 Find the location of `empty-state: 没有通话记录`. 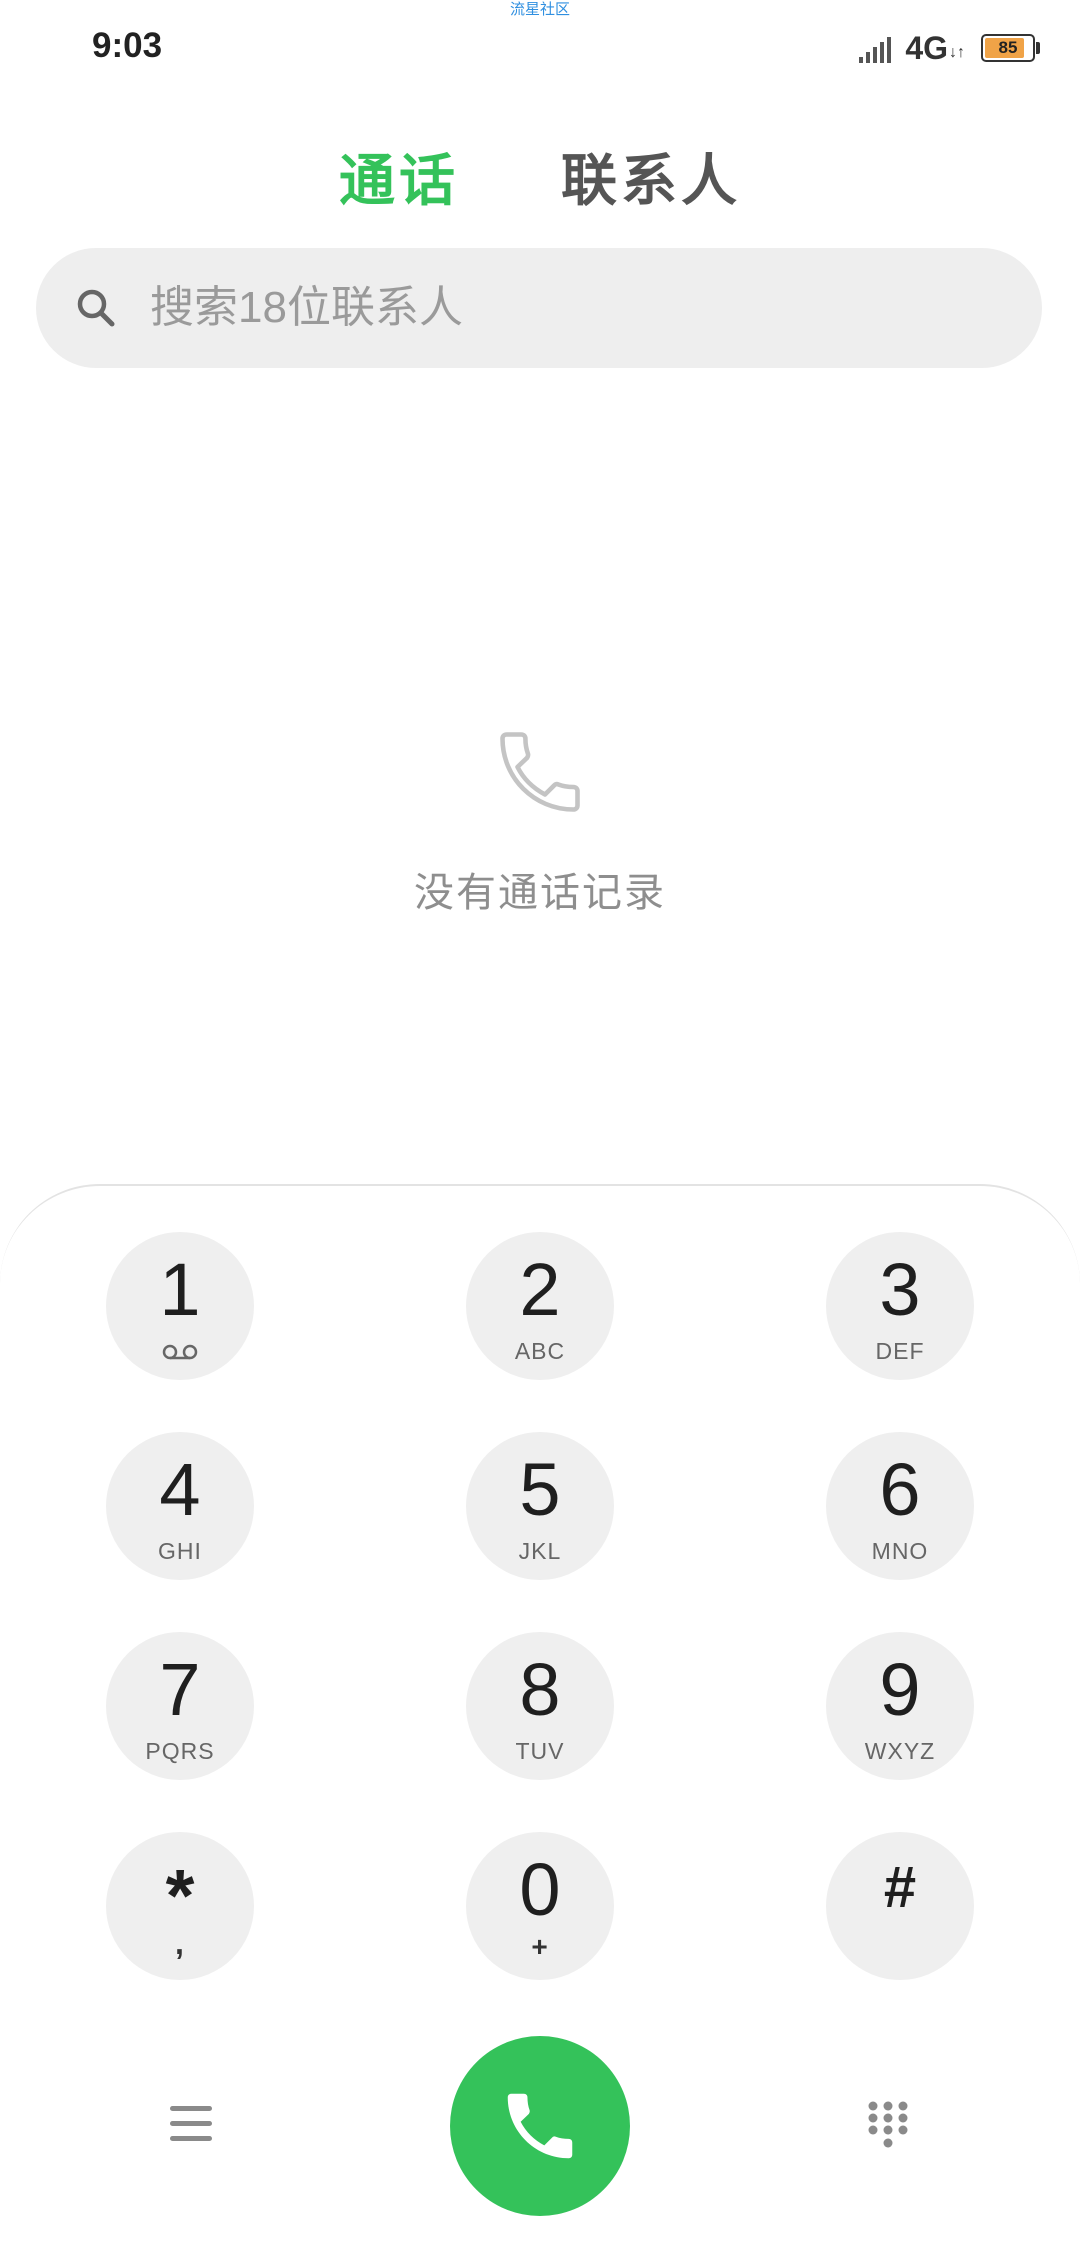

empty-state: 没有通话记录 is located at coordinates (540, 820).